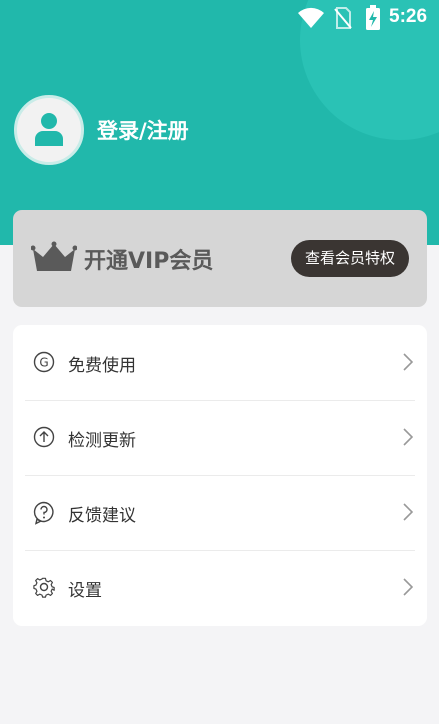 This screenshot has width=439, height=724. I want to click on avatar, so click(49, 130).